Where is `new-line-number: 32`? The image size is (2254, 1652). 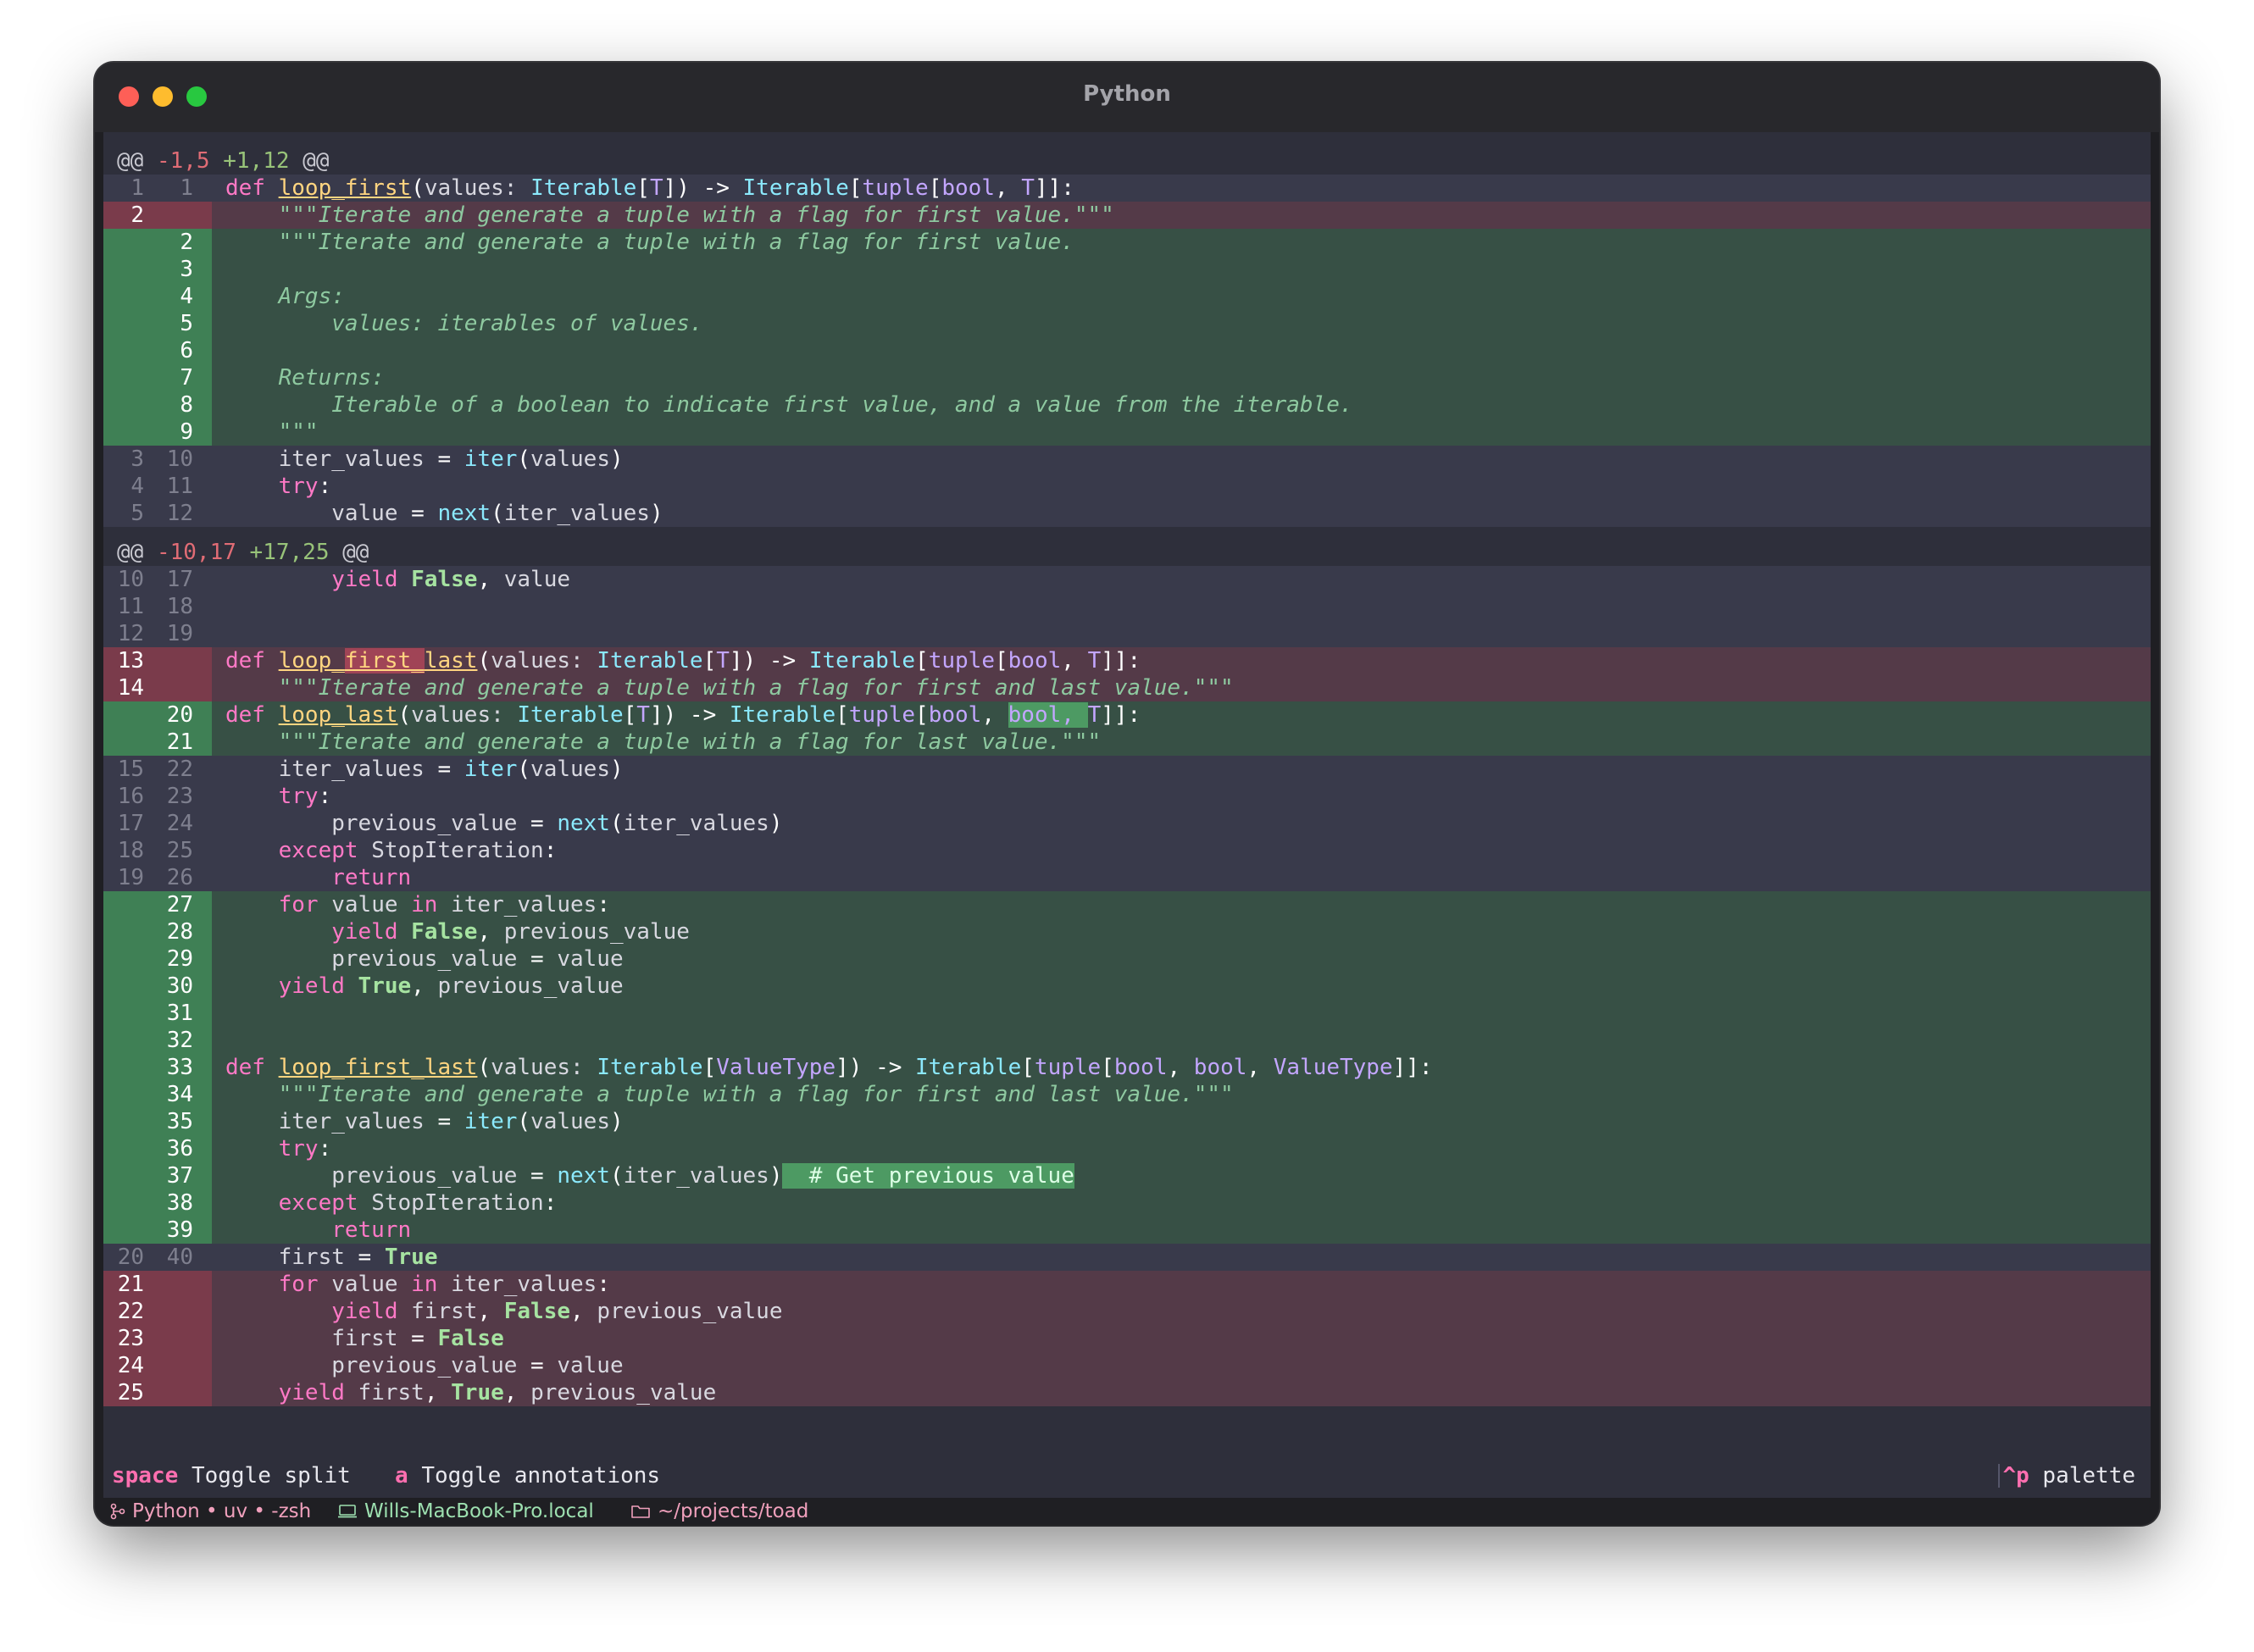 new-line-number: 32 is located at coordinates (179, 1040).